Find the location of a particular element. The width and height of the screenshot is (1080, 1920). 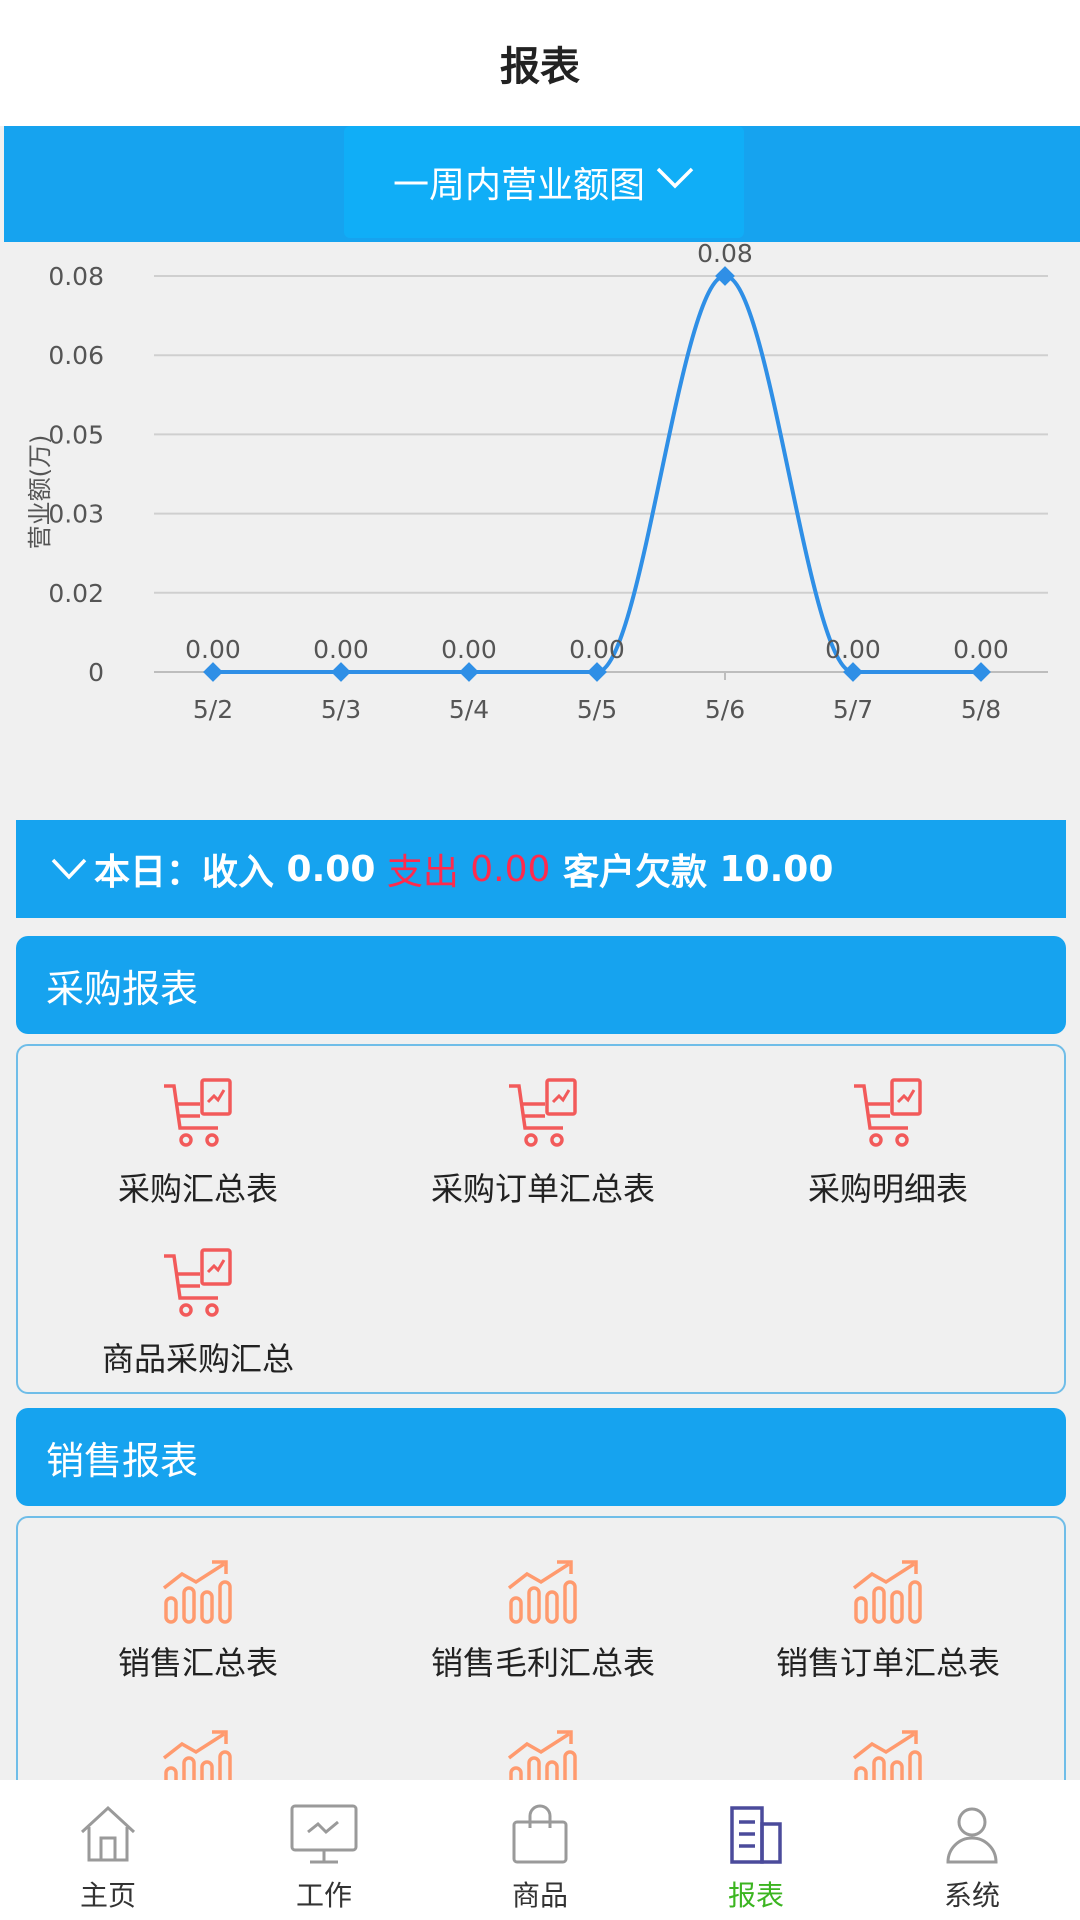

purchase-section-header: 采购报表 is located at coordinates (541, 985).